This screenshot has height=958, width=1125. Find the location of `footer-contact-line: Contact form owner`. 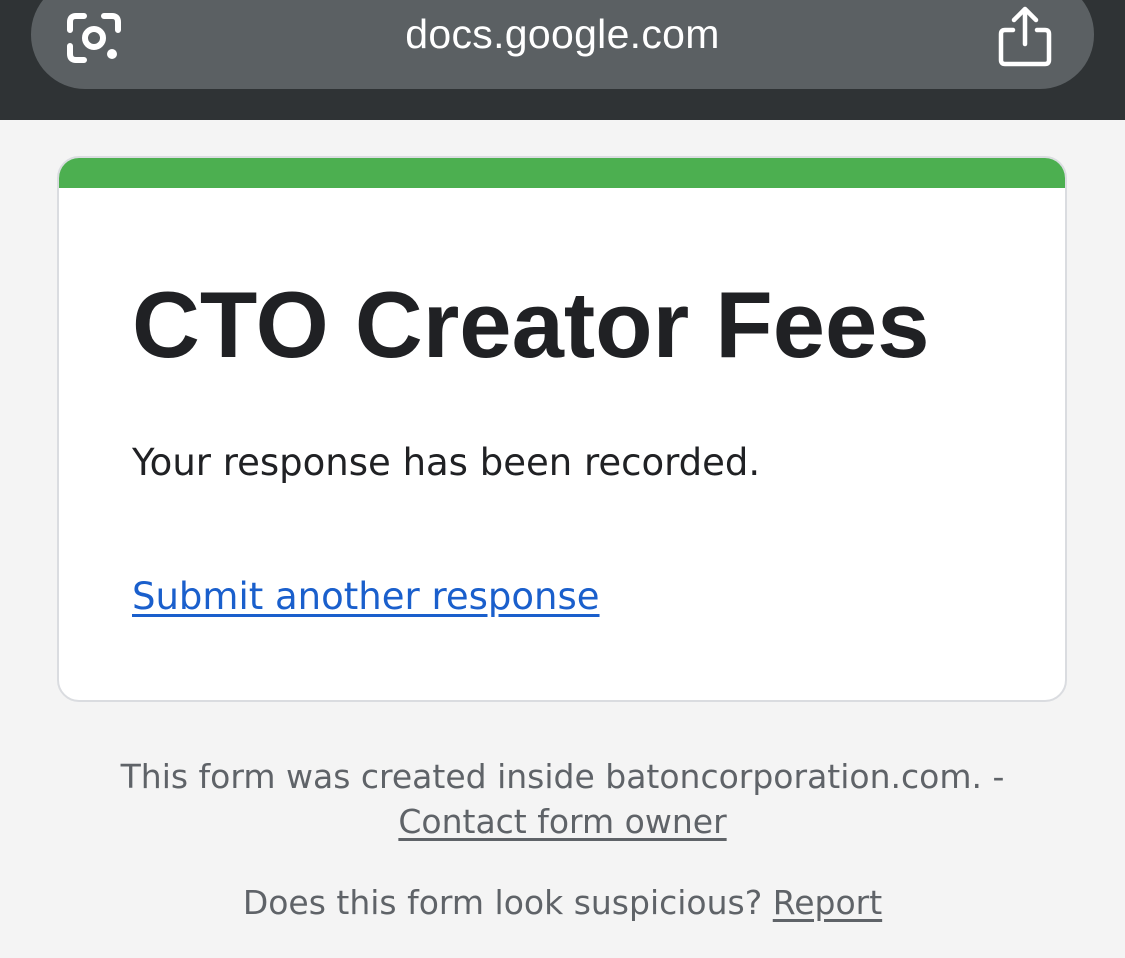

footer-contact-line: Contact form owner is located at coordinates (562, 822).